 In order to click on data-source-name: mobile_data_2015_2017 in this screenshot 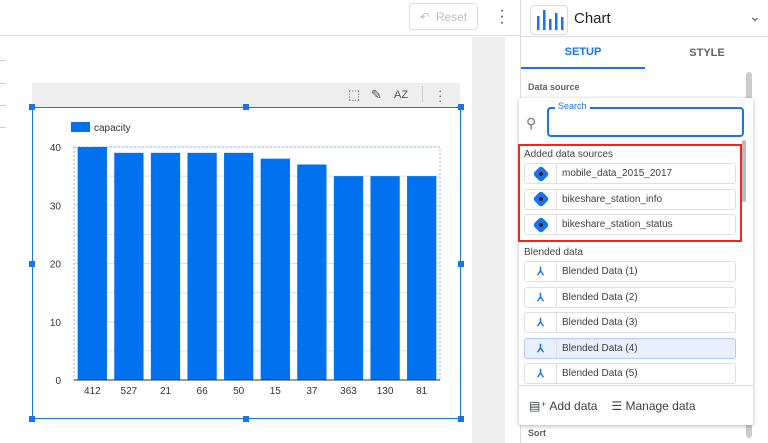, I will do `click(617, 173)`.